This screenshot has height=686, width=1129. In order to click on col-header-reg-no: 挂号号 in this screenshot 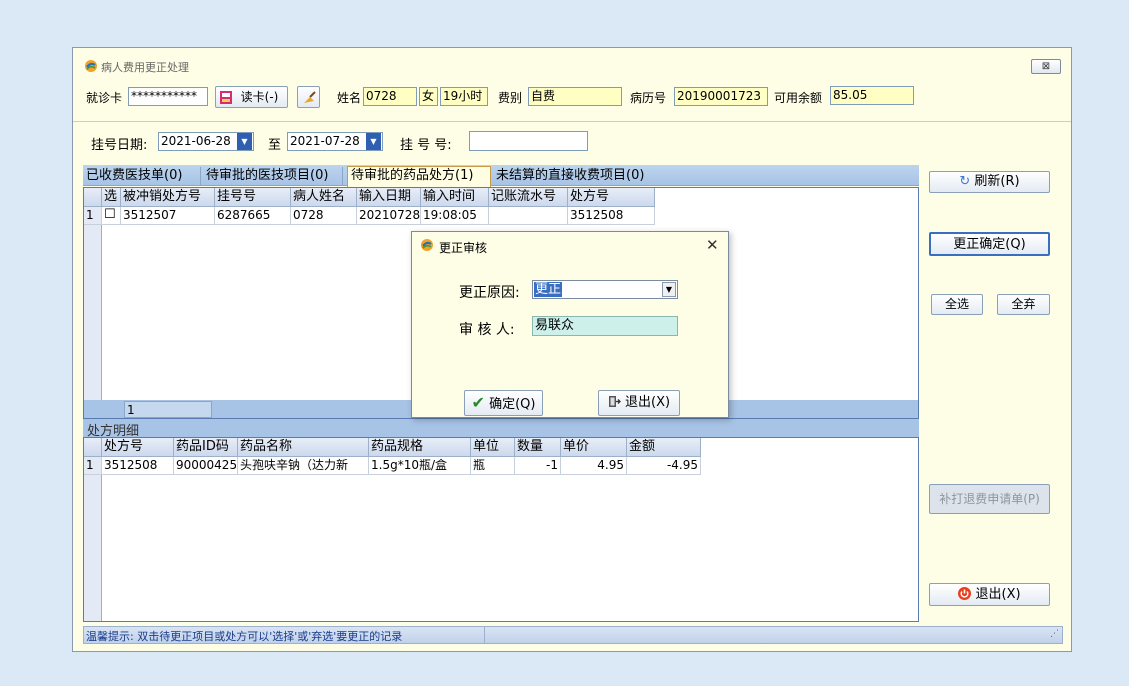, I will do `click(253, 197)`.